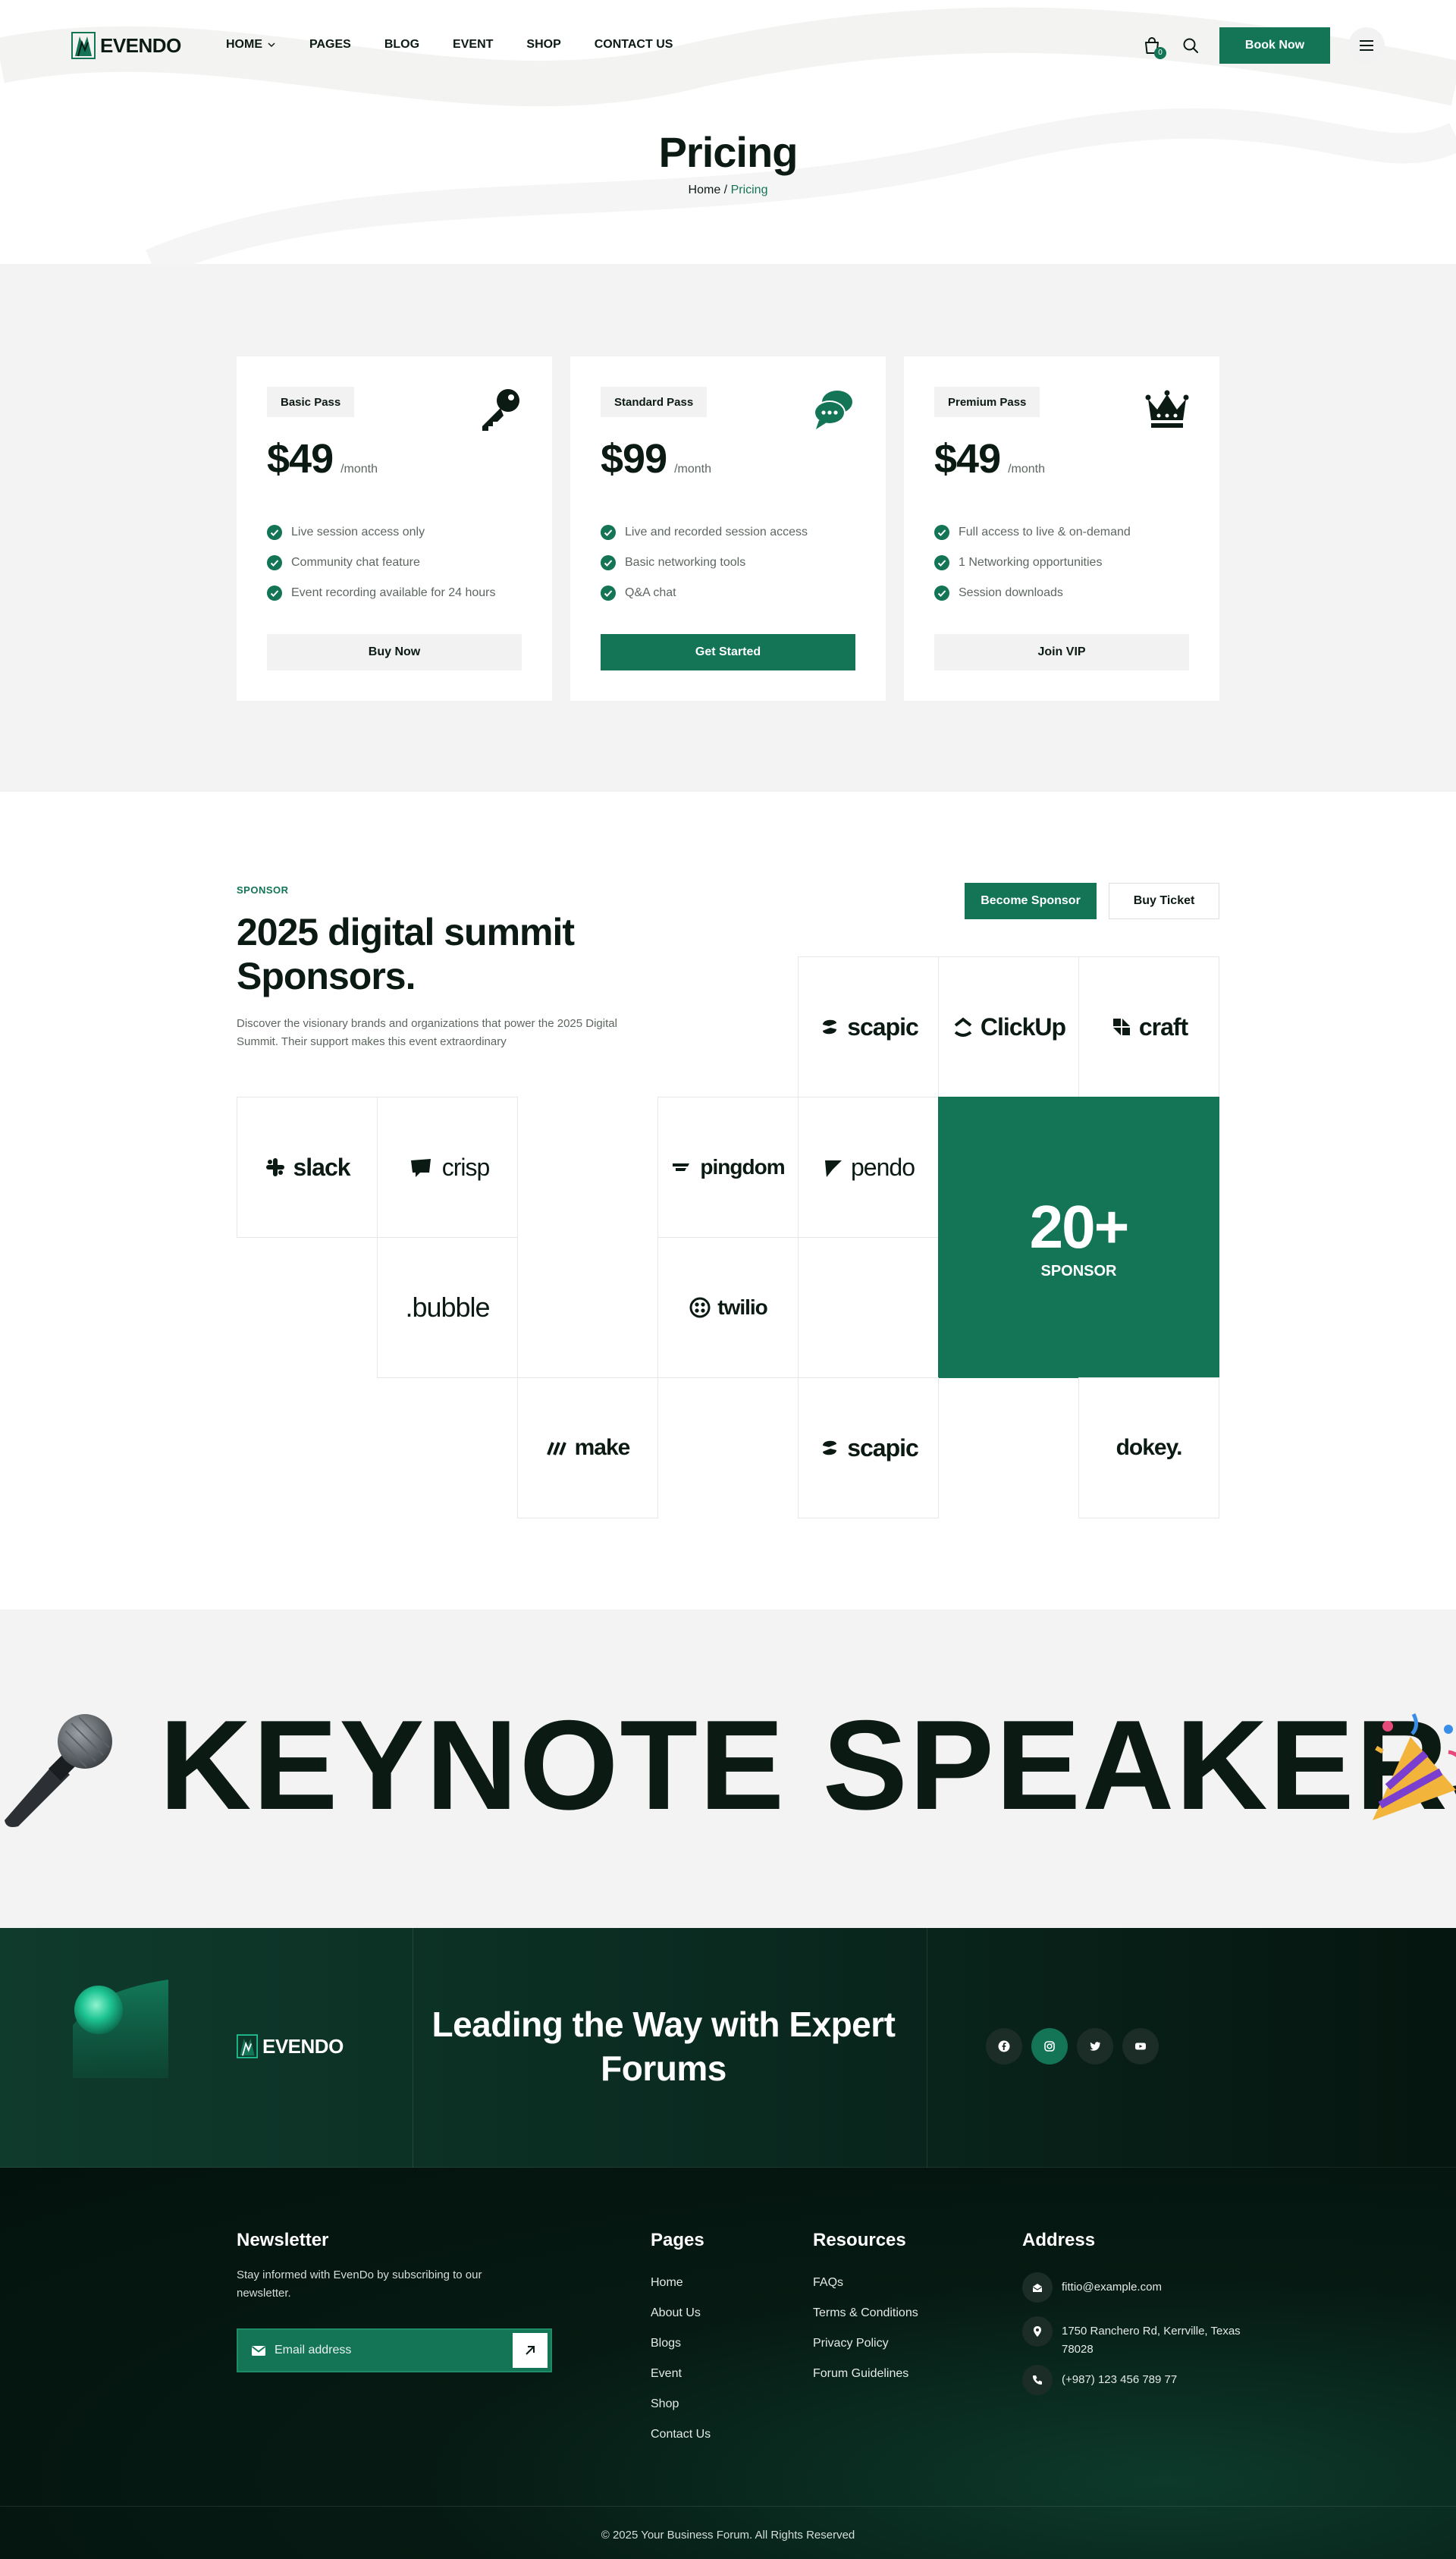  What do you see at coordinates (1414, 1766) in the screenshot?
I see `party-popper-icon` at bounding box center [1414, 1766].